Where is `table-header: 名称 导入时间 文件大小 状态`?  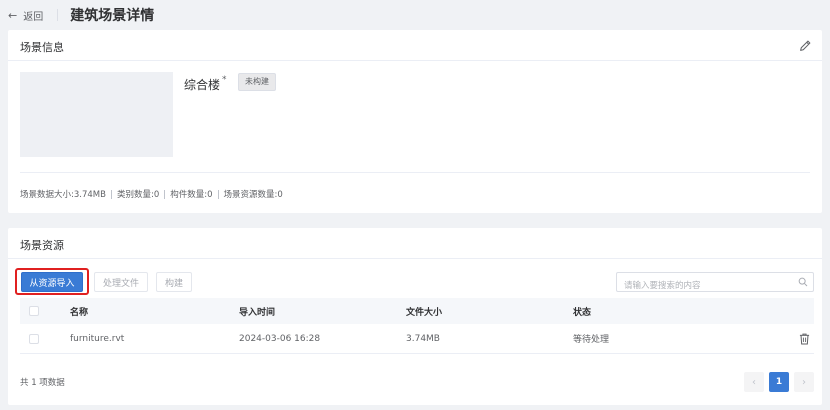
table-header: 名称 导入时间 文件大小 状态 is located at coordinates (417, 311).